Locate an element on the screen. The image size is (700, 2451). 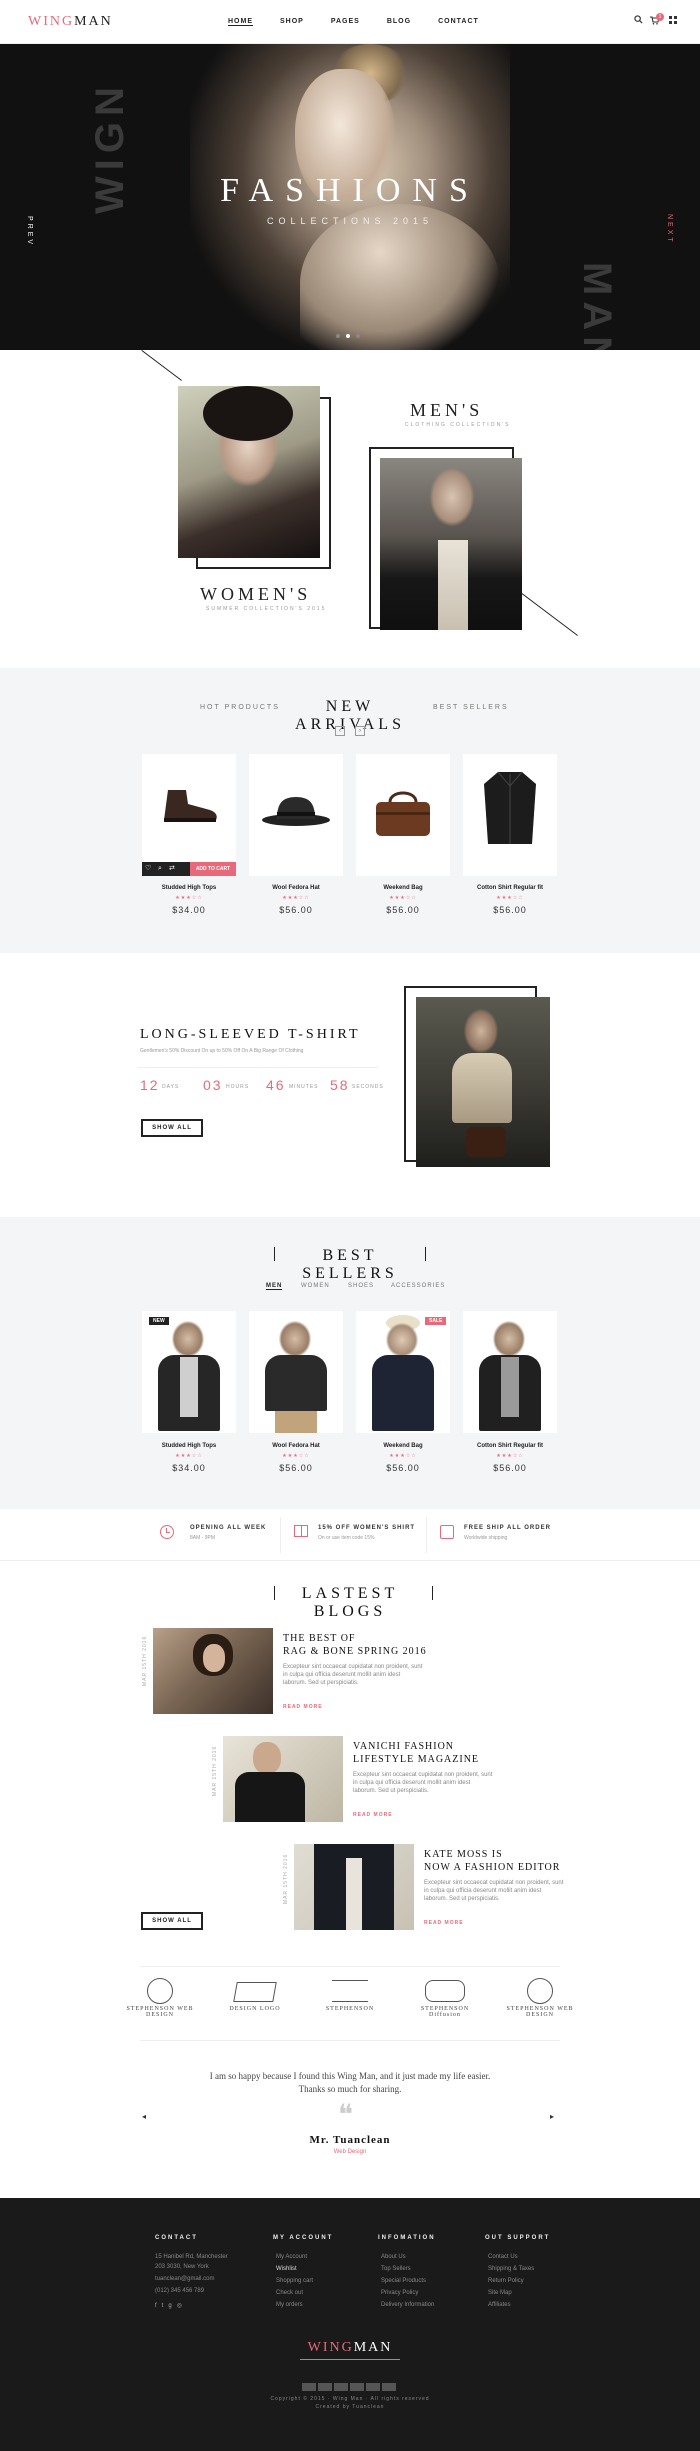
tab-men: MEN is located at coordinates (274, 1286).